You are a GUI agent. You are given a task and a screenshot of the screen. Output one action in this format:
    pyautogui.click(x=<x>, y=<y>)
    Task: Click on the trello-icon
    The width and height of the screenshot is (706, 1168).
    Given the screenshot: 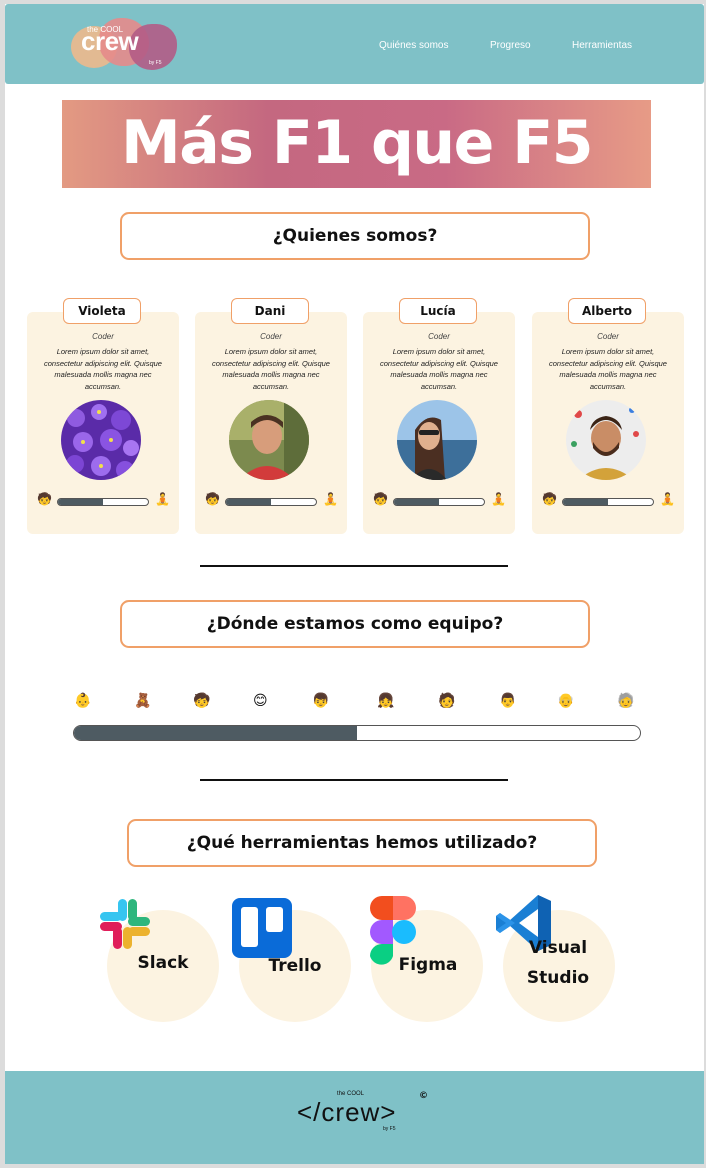 What is the action you would take?
    pyautogui.click(x=262, y=928)
    